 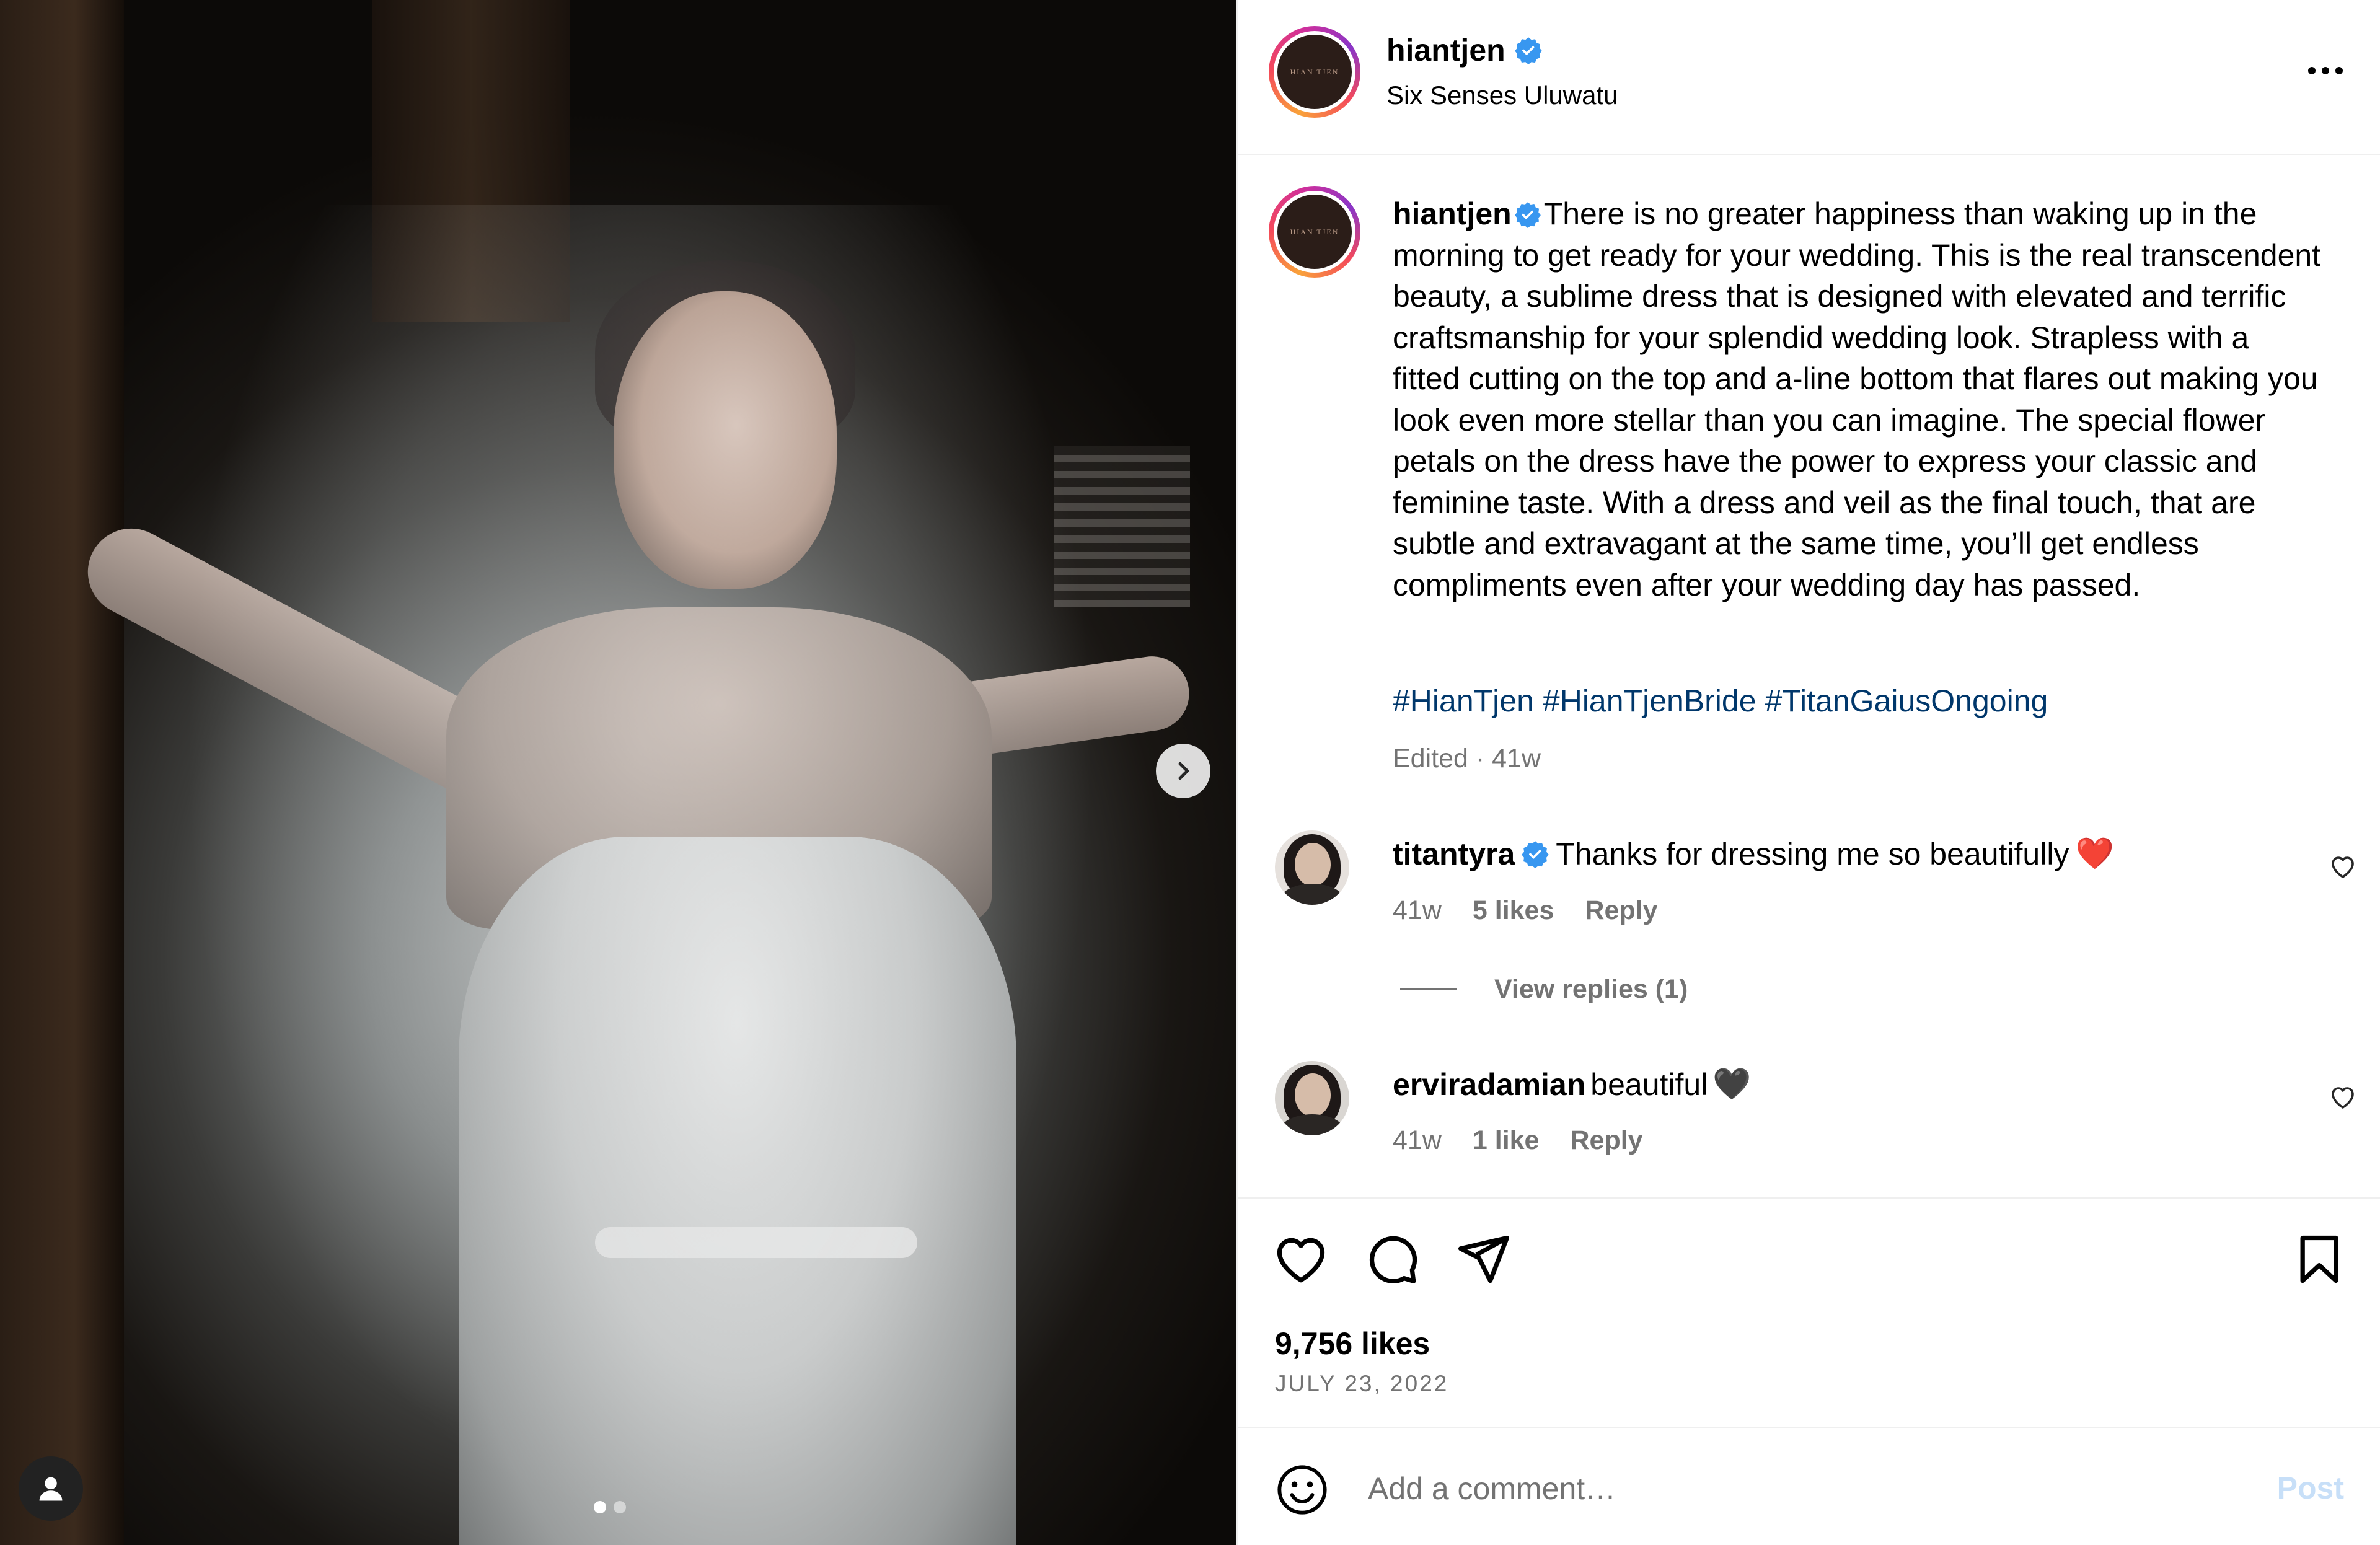 I want to click on comment-body: erviradamian beautiful 🖤, so click(x=1572, y=1084).